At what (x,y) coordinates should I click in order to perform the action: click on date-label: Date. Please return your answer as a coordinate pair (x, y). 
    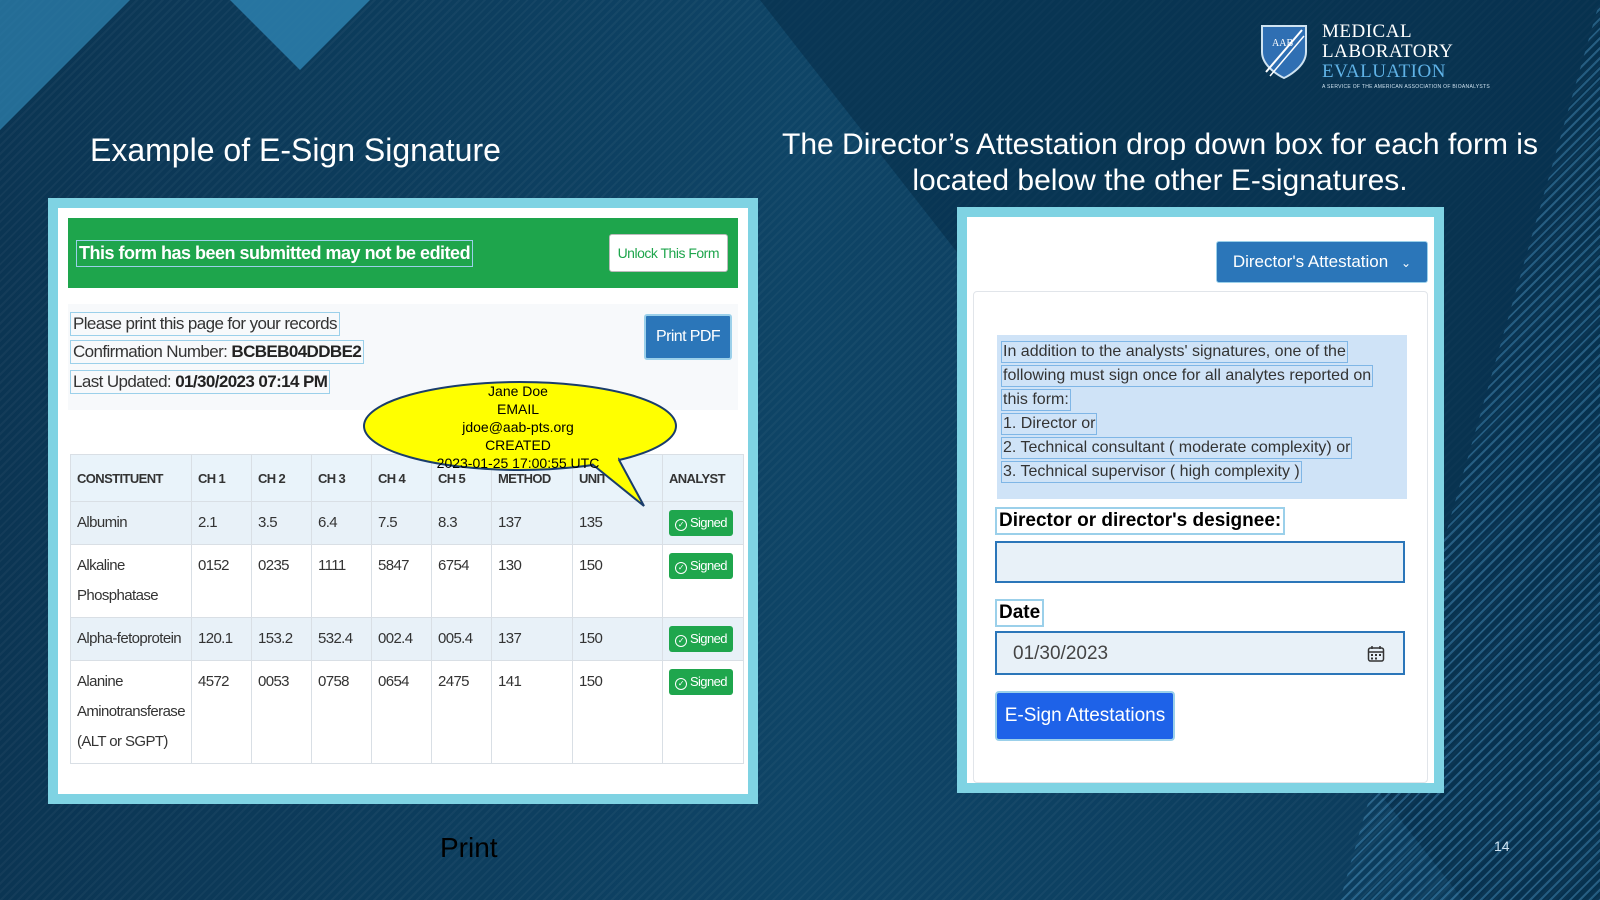
    Looking at the image, I should click on (1020, 613).